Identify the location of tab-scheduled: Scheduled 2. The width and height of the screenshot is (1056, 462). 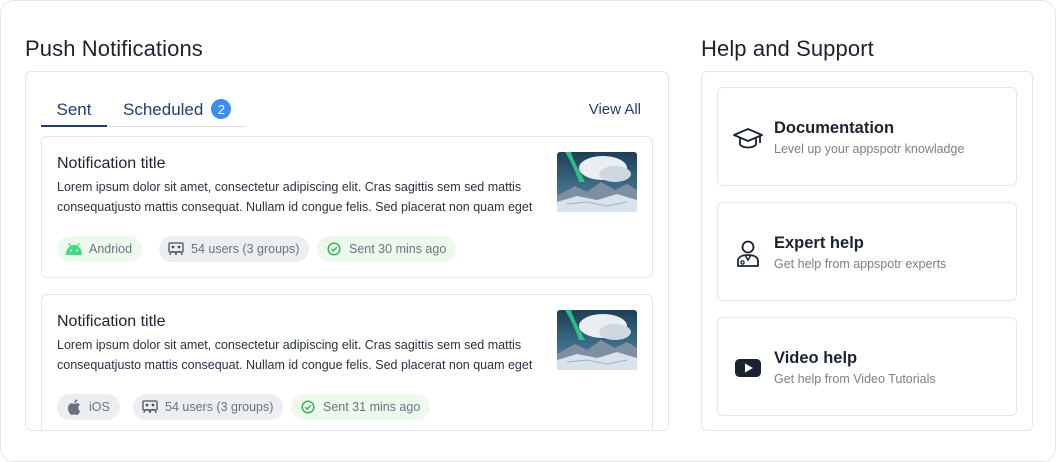
(184, 110).